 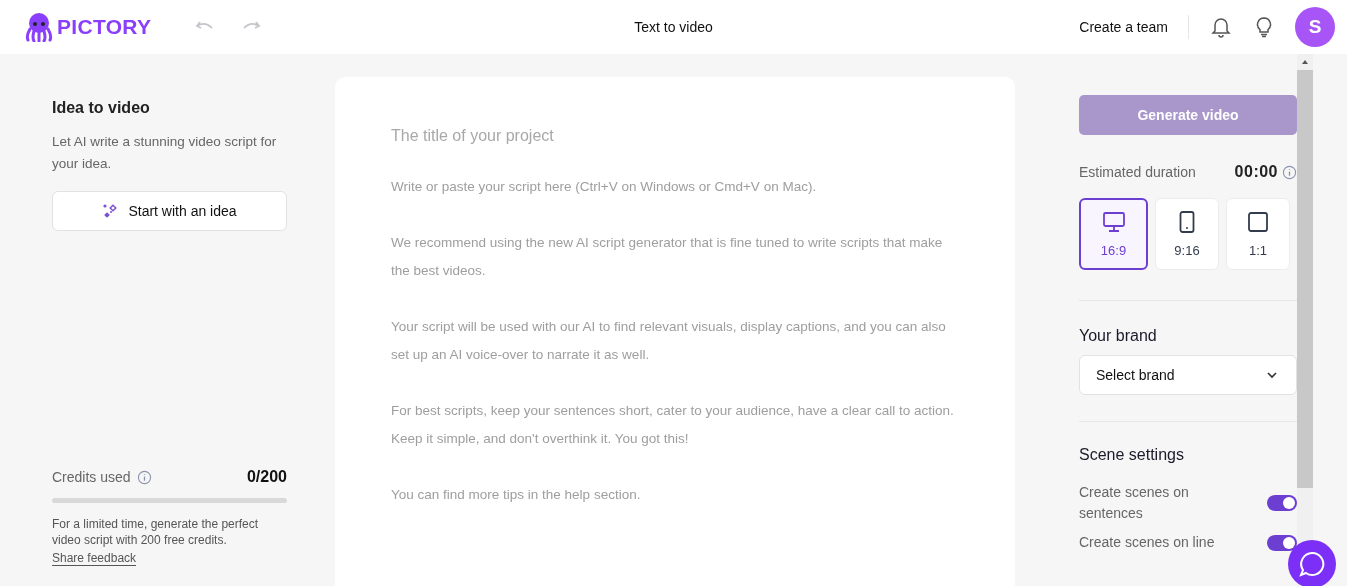 I want to click on brand-dropdown: Select brand, so click(x=1188, y=375).